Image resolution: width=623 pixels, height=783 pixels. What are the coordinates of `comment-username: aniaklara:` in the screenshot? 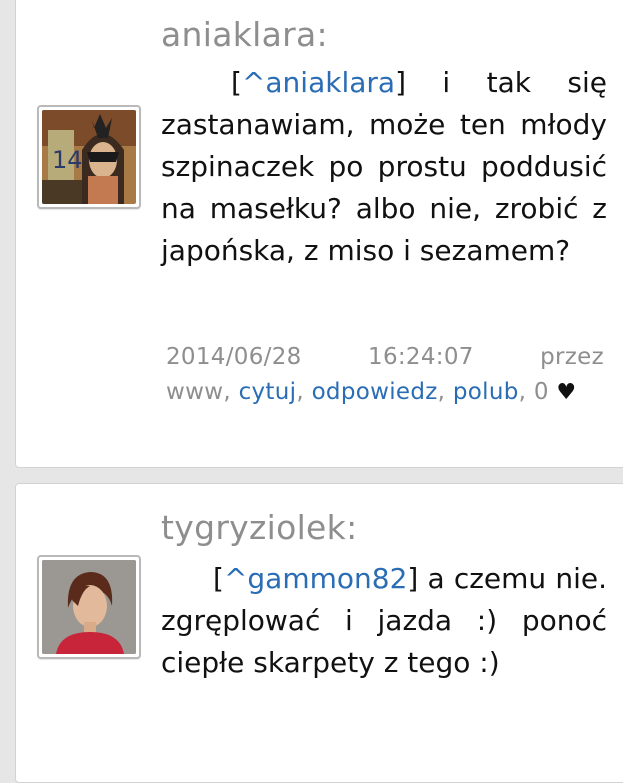 It's located at (244, 34).